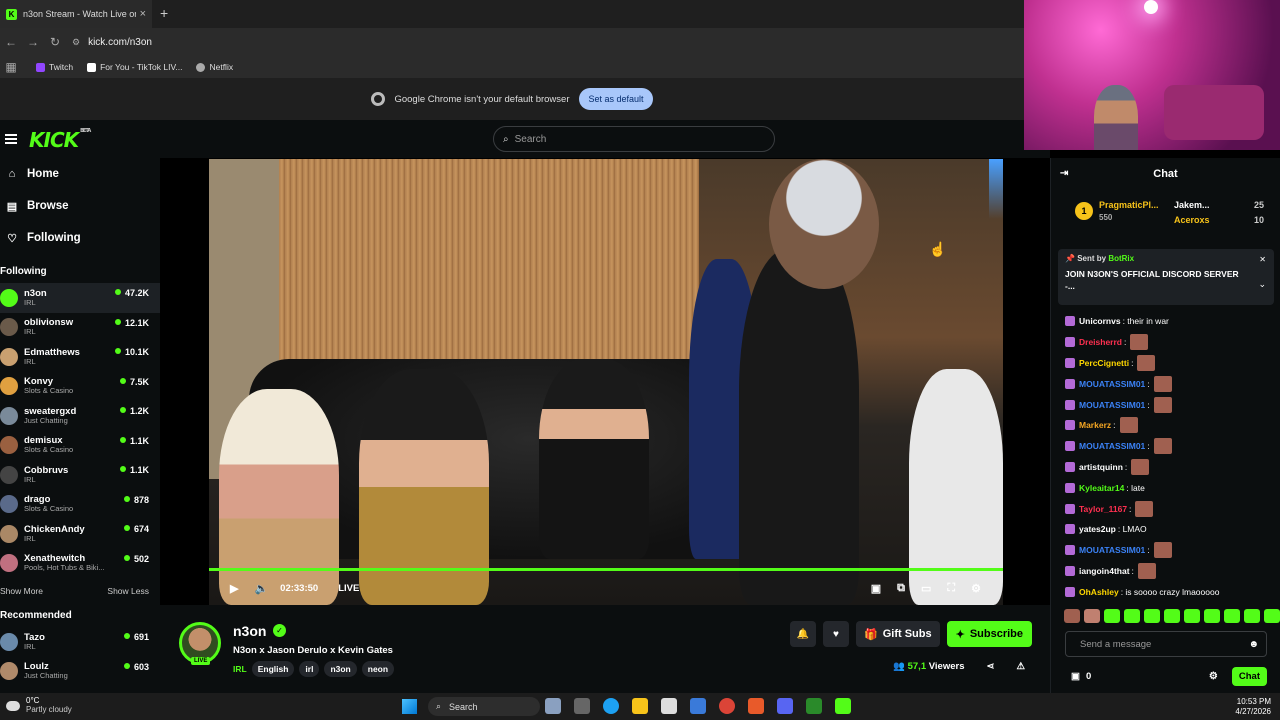 The width and height of the screenshot is (1280, 720). I want to click on tag-chip: English, so click(273, 669).